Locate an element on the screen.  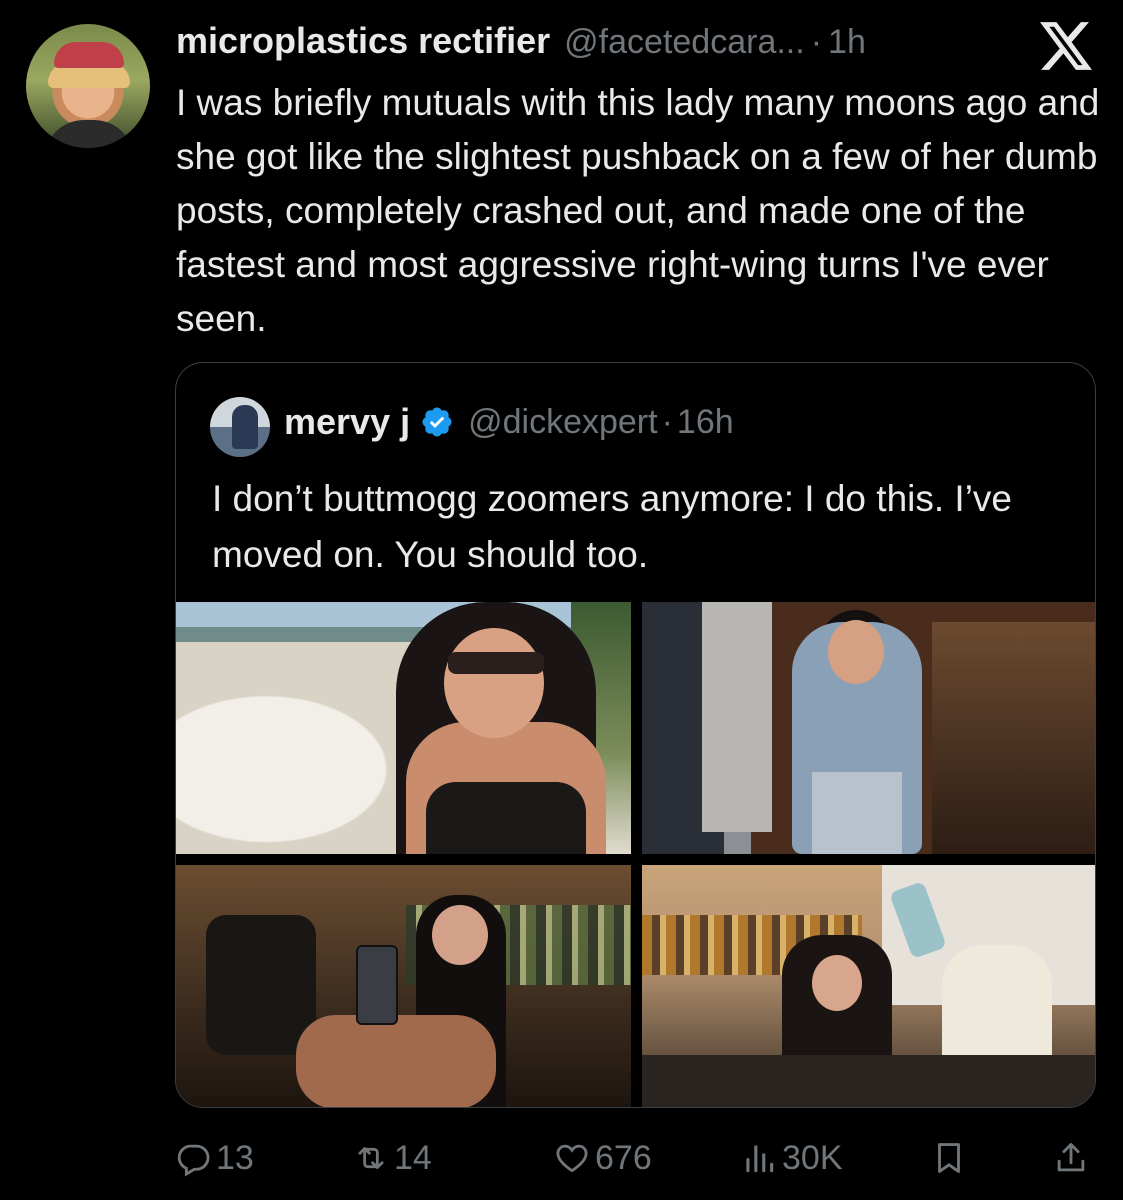
repost-button: 14 is located at coordinates (392, 1158).